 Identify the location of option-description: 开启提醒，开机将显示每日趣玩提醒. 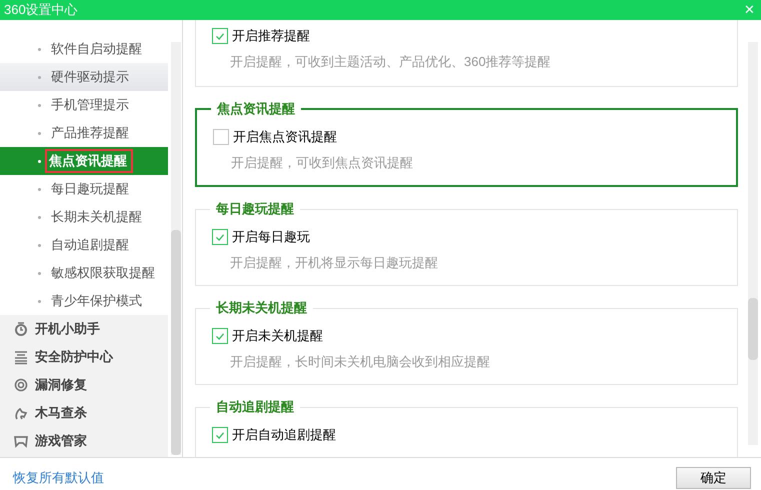
(334, 263).